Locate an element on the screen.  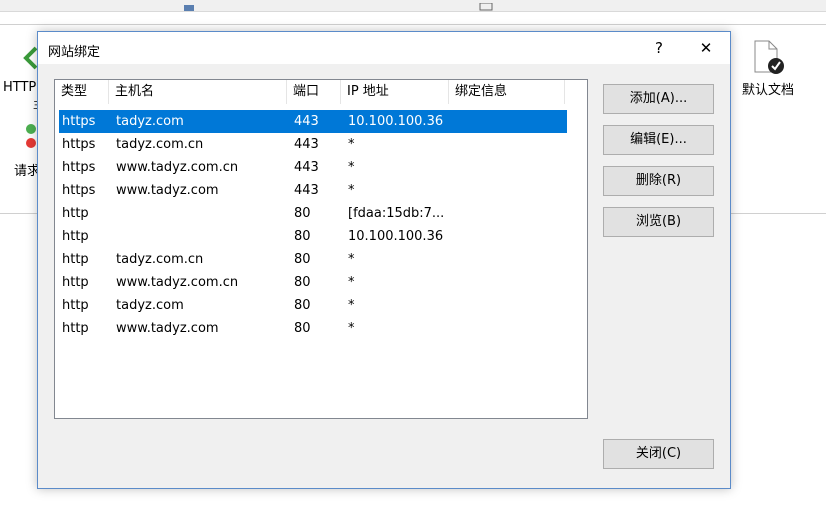
table-row: https tadyz.com.cn 443 * is located at coordinates (313, 144).